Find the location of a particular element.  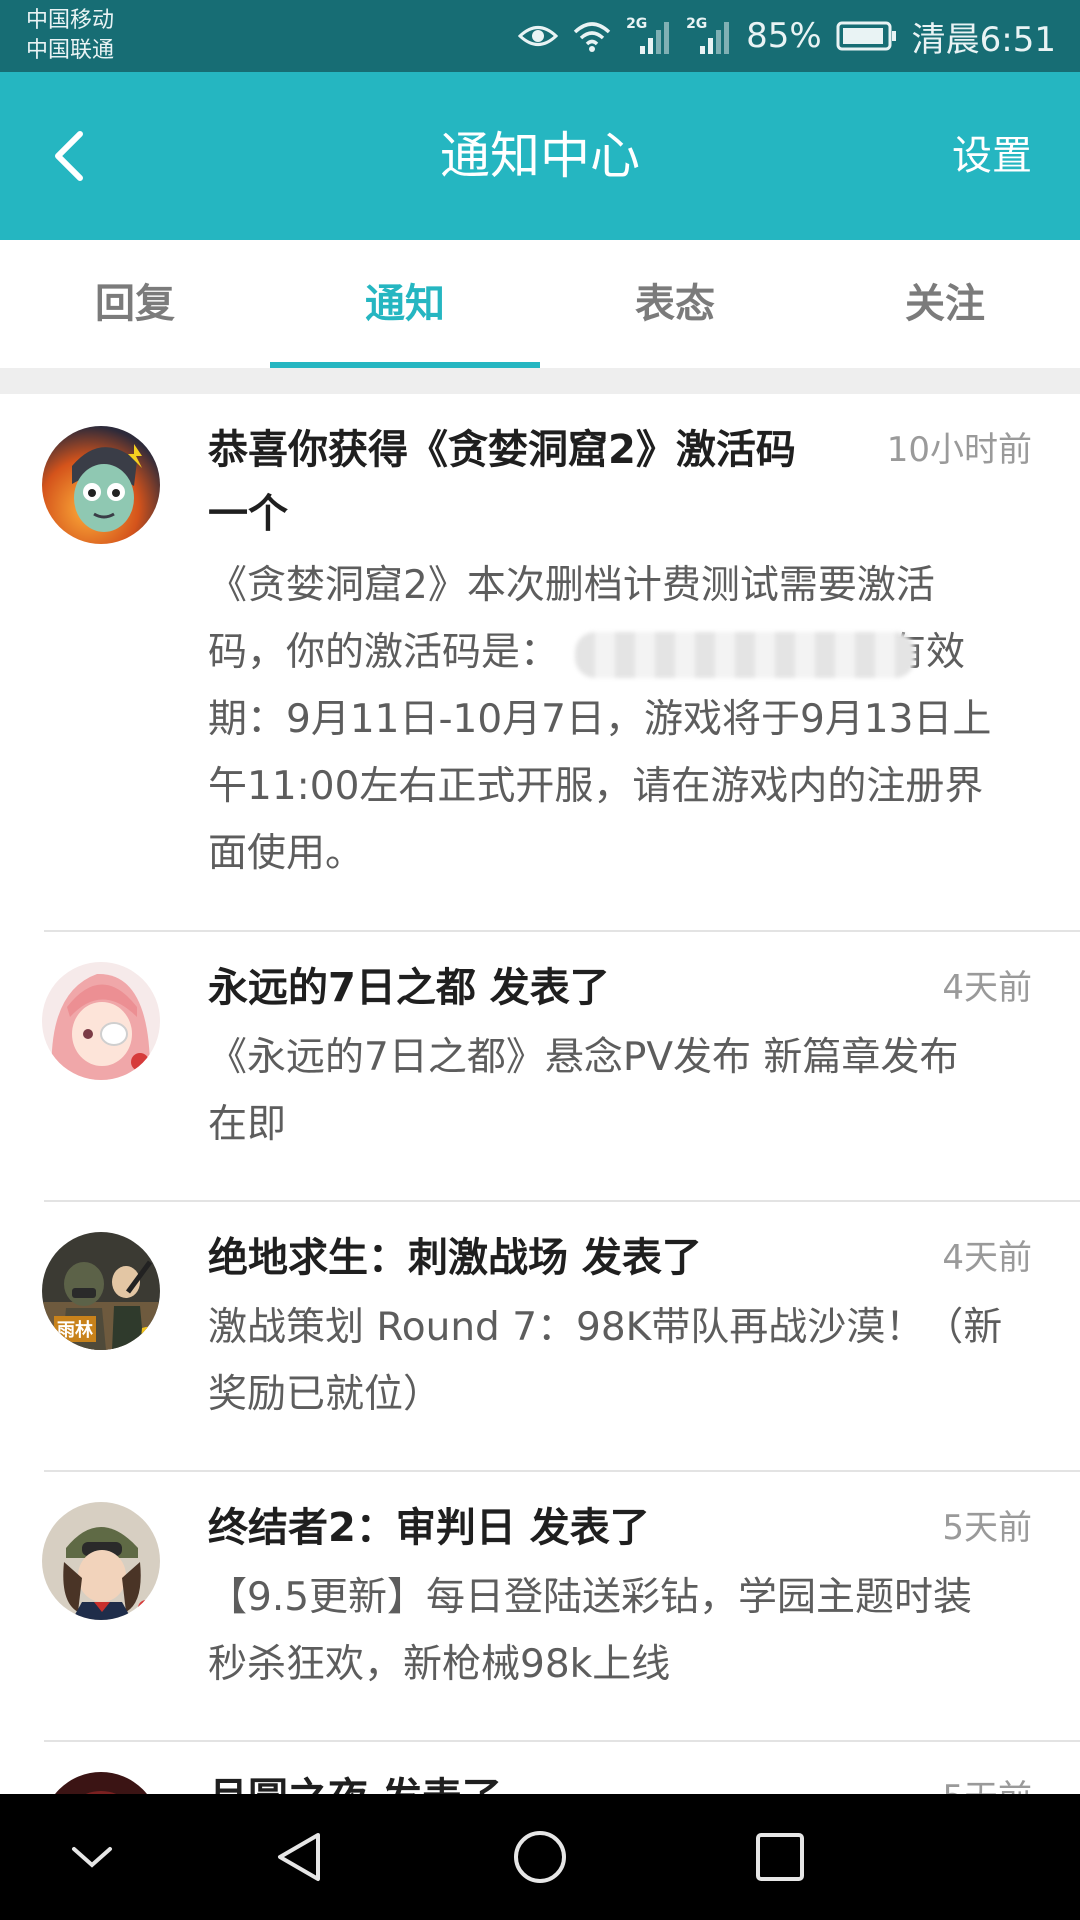

body-line: 《贪婪洞窟2》本次删档计费测试需要激活 is located at coordinates (571, 585).